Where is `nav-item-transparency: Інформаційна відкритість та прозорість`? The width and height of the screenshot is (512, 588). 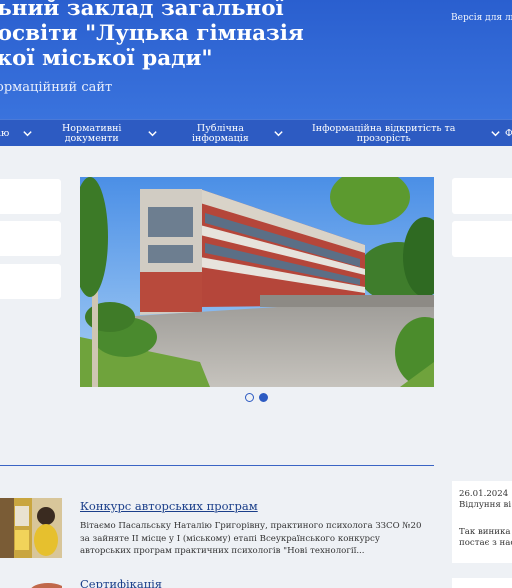 nav-item-transparency: Інформаційна відкритість та прозорість is located at coordinates (383, 133).